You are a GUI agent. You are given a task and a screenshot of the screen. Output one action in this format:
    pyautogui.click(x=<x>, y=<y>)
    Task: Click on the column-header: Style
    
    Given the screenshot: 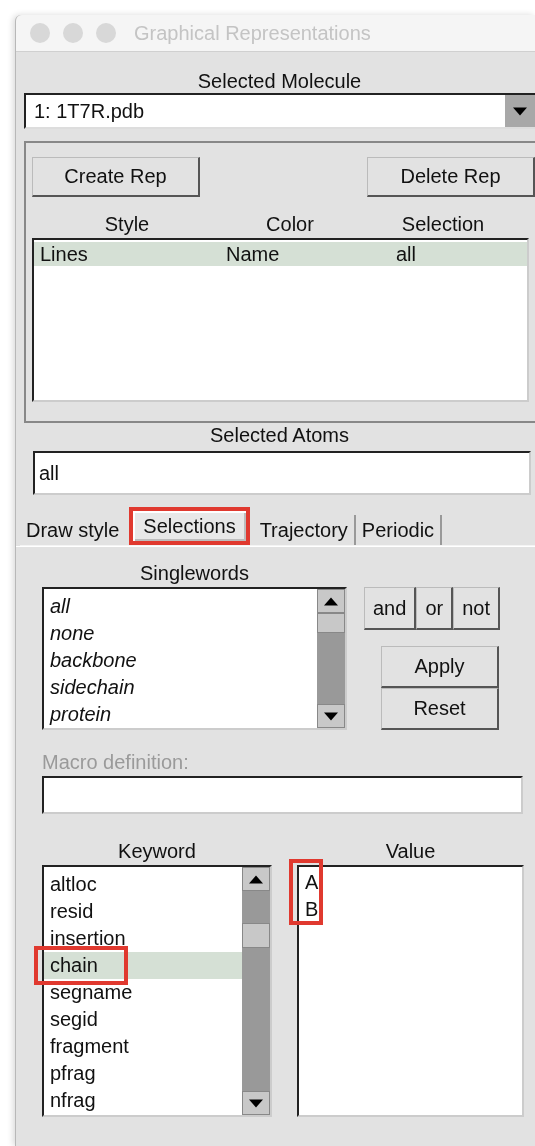 What is the action you would take?
    pyautogui.click(x=127, y=224)
    